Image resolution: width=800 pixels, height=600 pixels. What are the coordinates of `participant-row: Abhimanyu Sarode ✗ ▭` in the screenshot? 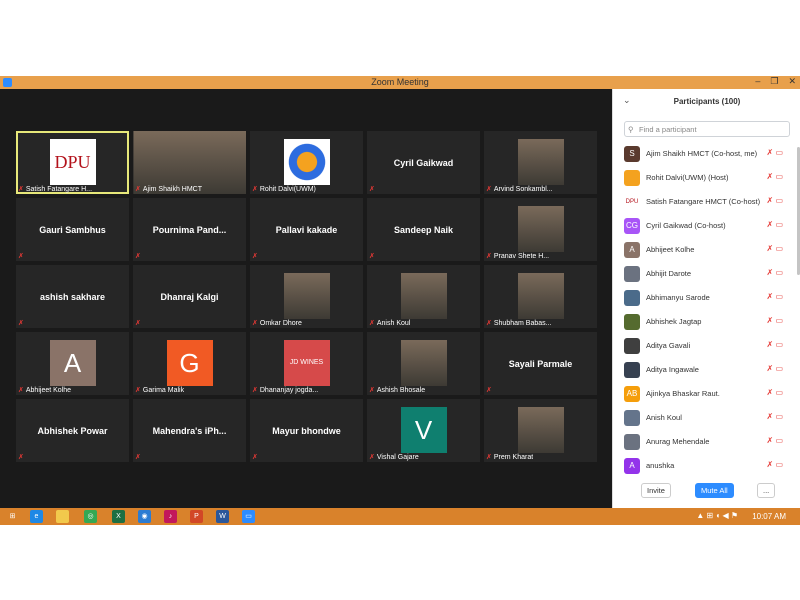 It's located at (705, 298).